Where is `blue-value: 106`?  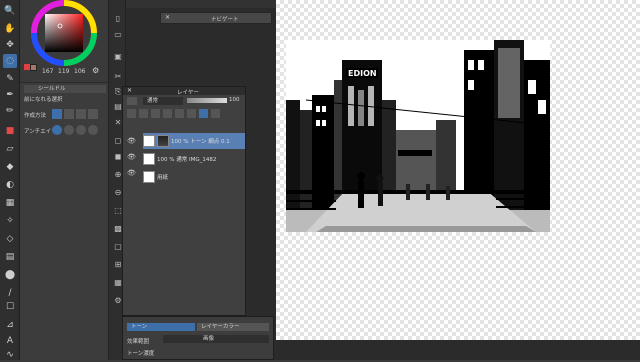
blue-value: 106 is located at coordinates (80, 71).